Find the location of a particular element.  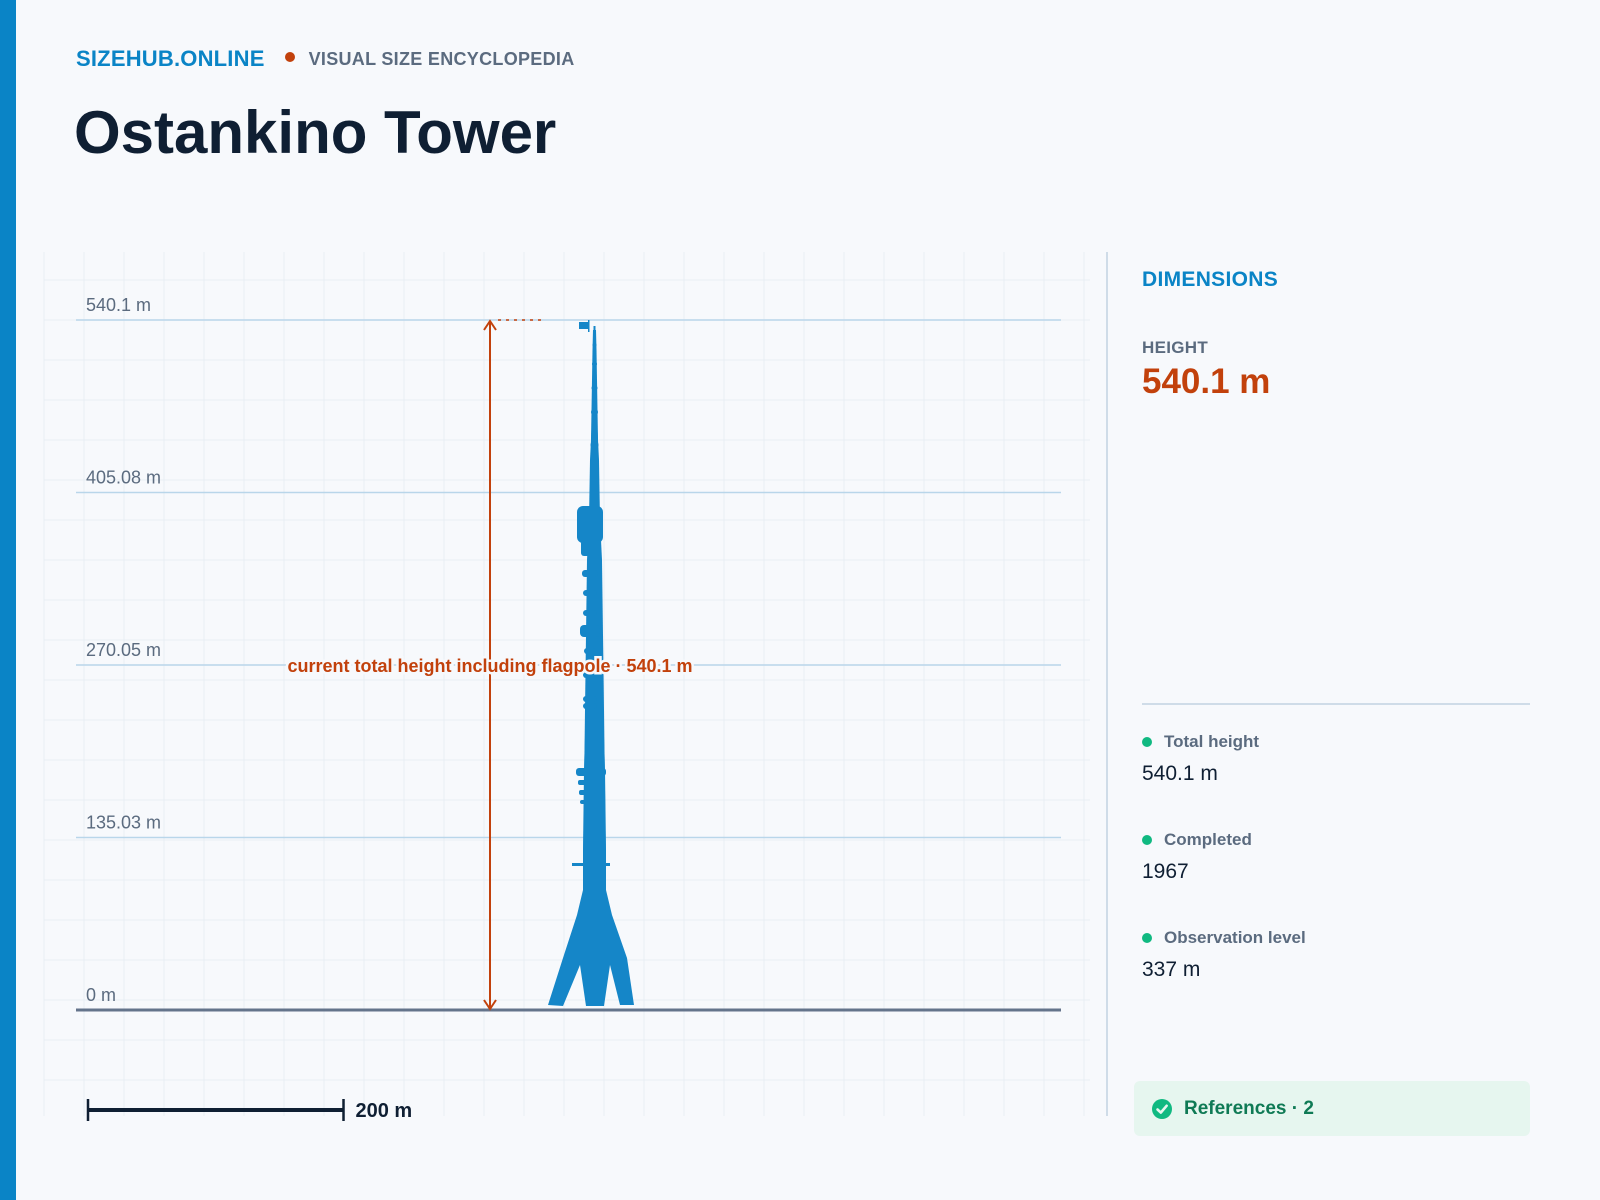

scale-bar-label: 200 m is located at coordinates (384, 1111).